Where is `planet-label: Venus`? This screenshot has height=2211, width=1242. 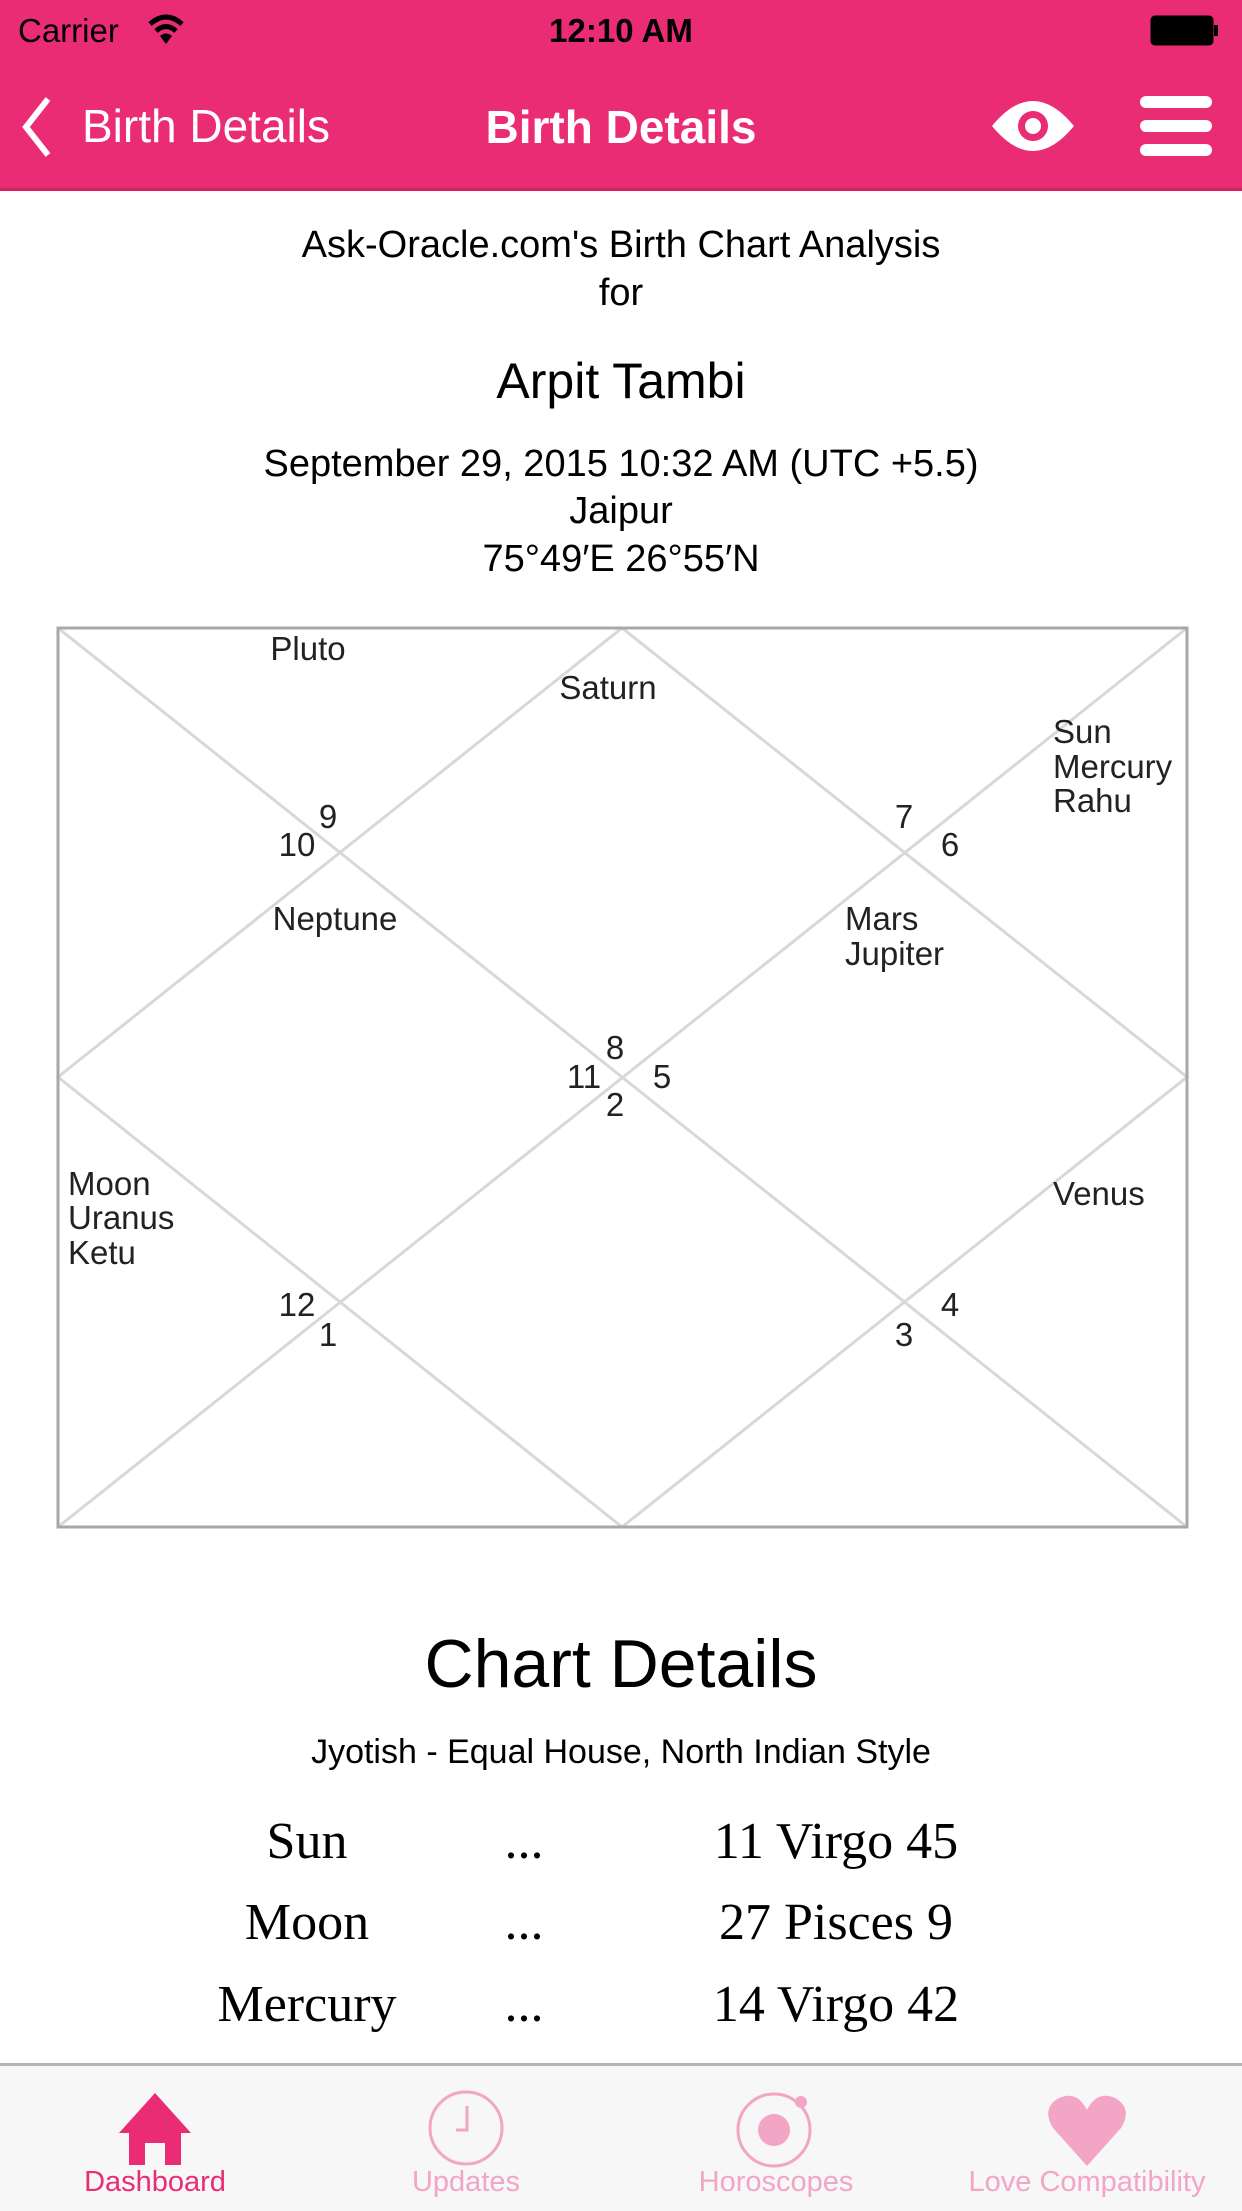
planet-label: Venus is located at coordinates (1099, 1193).